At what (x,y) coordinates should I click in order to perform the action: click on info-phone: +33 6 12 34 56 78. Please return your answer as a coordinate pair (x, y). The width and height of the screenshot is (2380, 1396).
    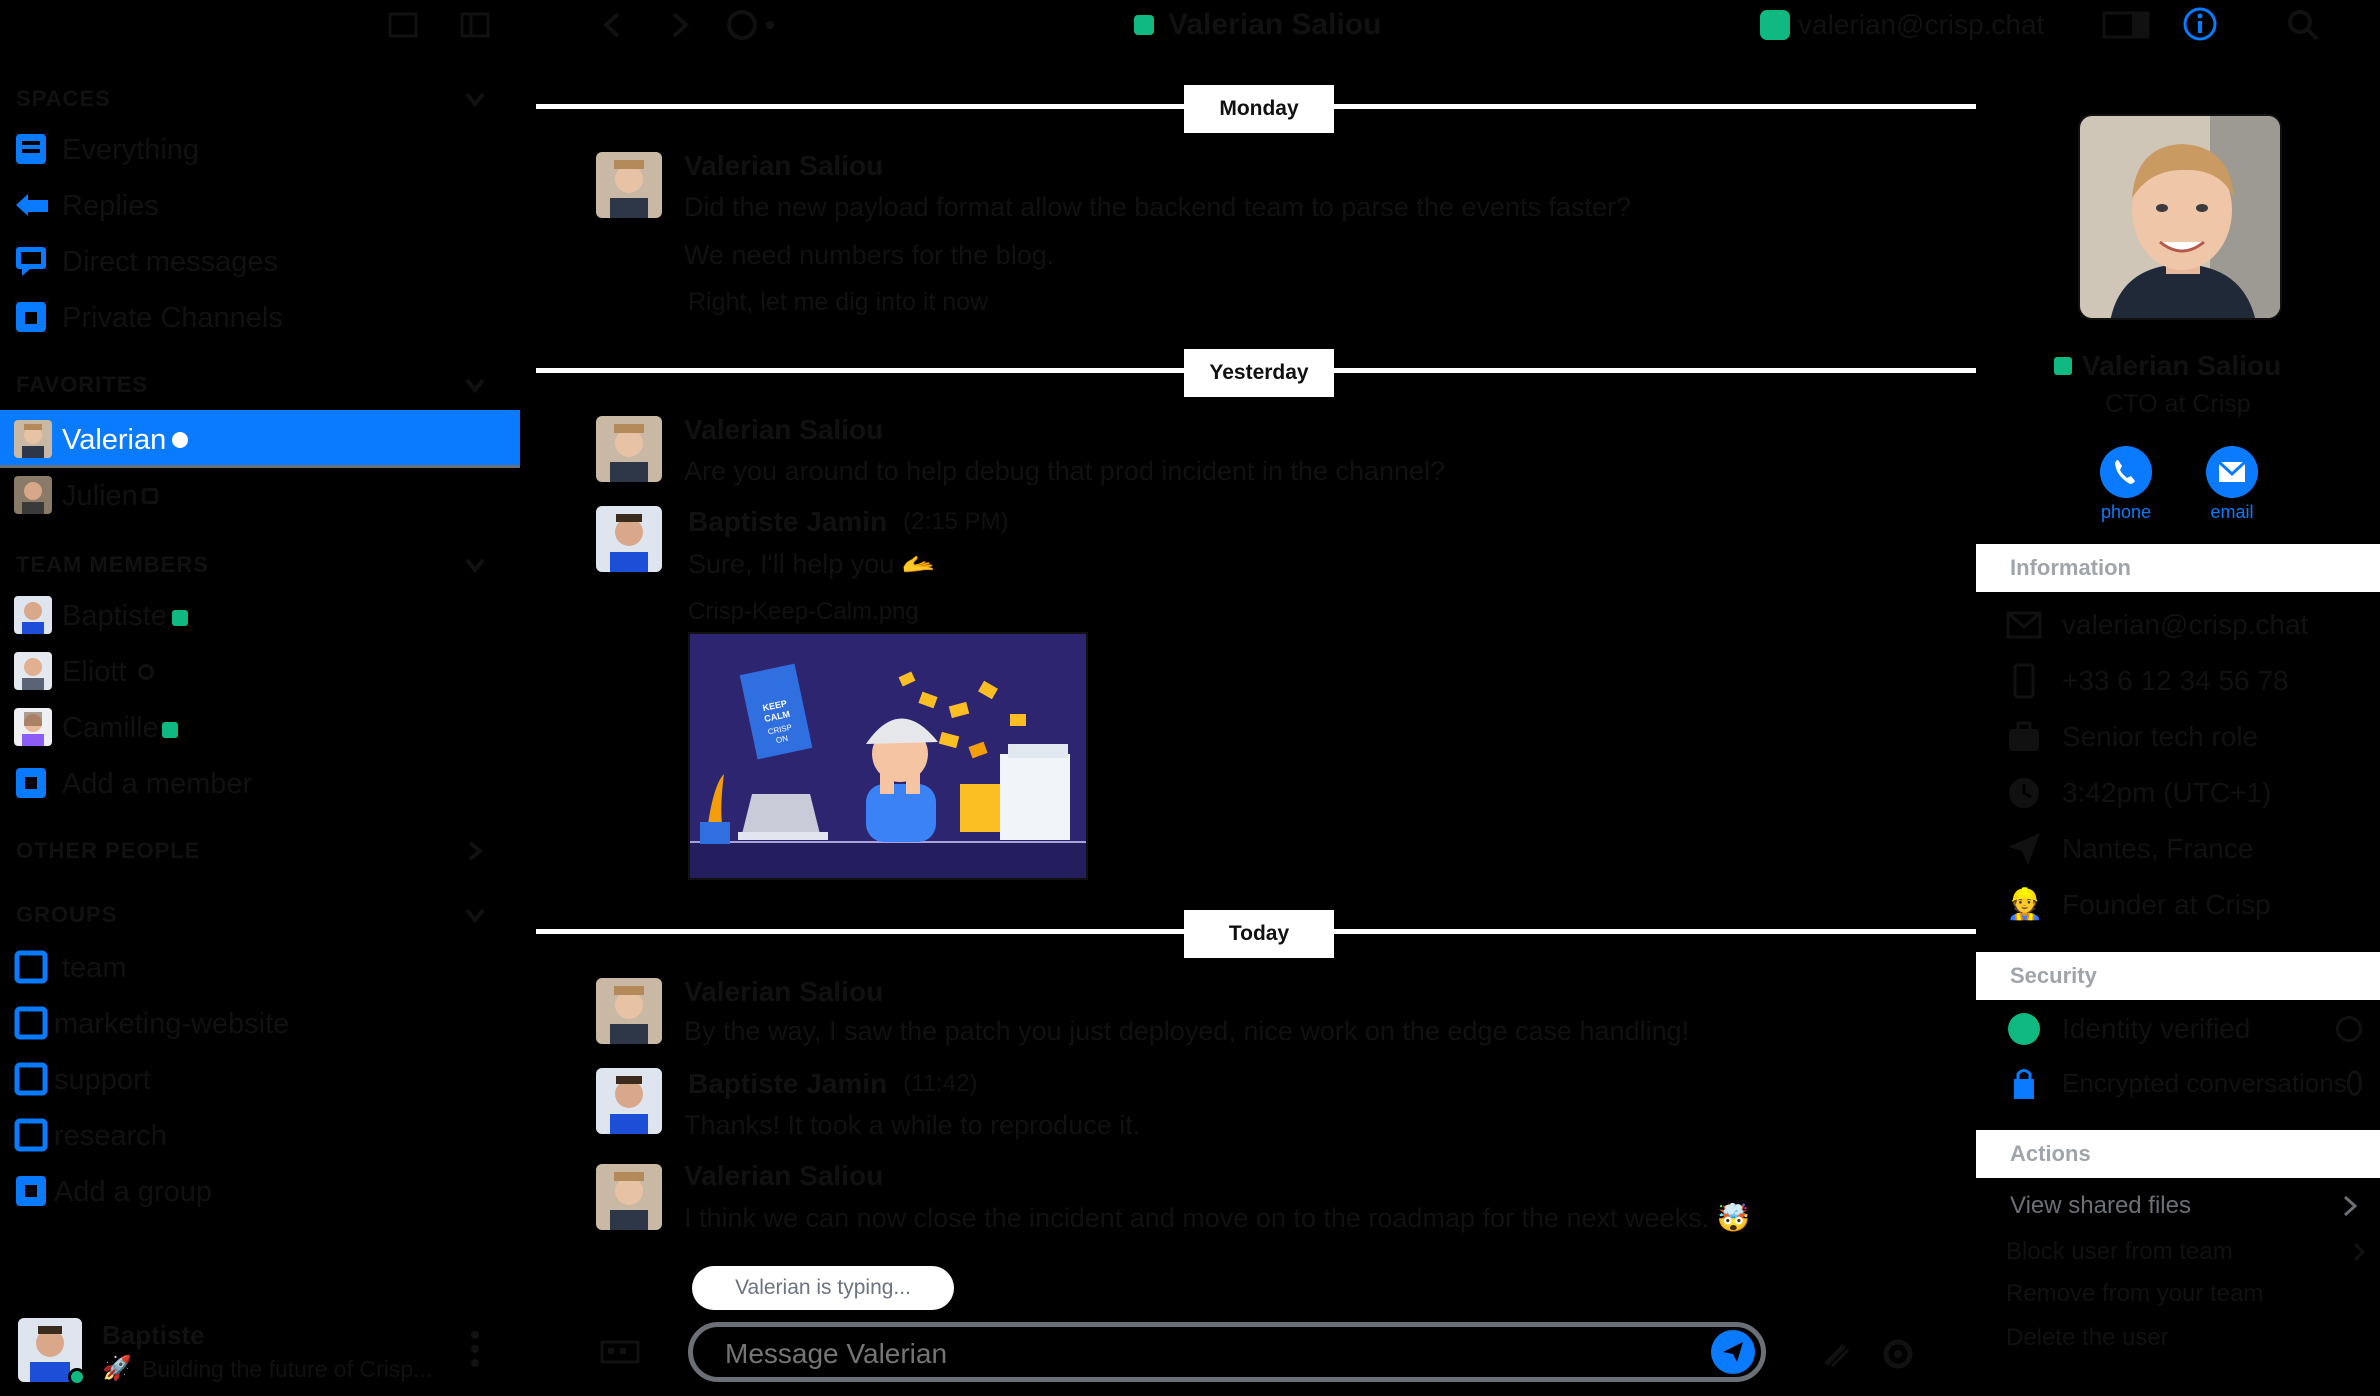
    Looking at the image, I should click on (2147, 681).